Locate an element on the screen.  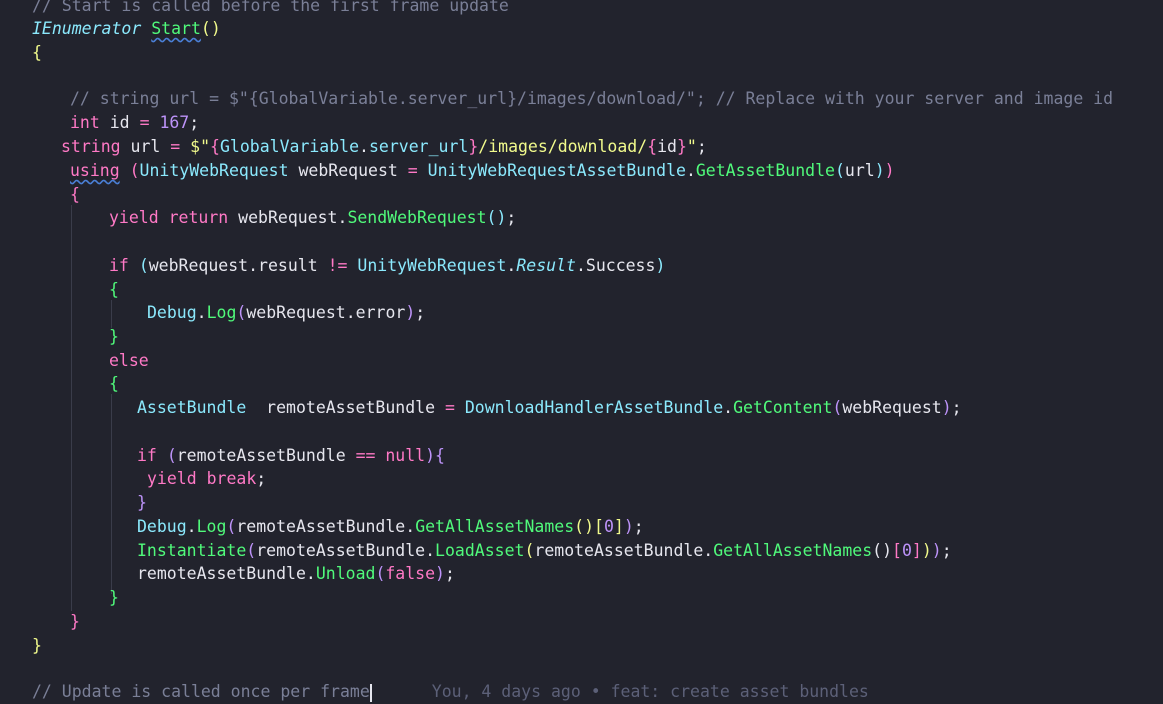
code-token: null is located at coordinates (405, 455).